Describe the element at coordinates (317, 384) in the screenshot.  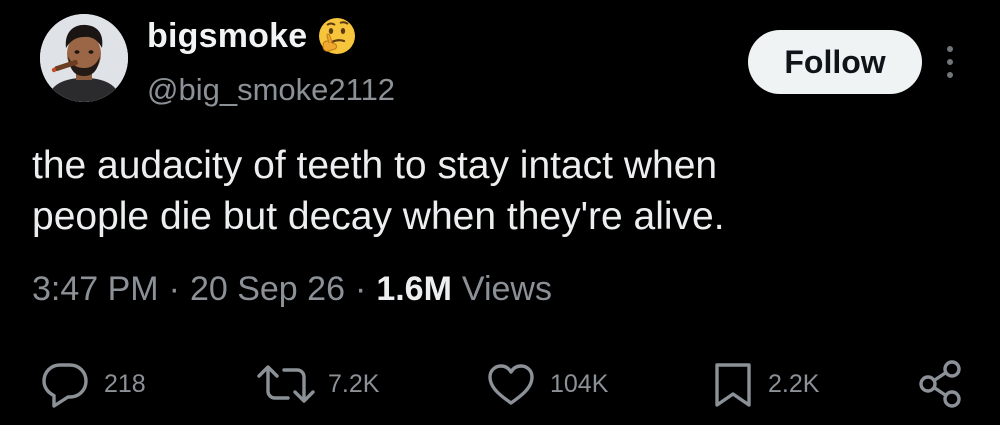
I see `retweet-button: 7.2K` at that location.